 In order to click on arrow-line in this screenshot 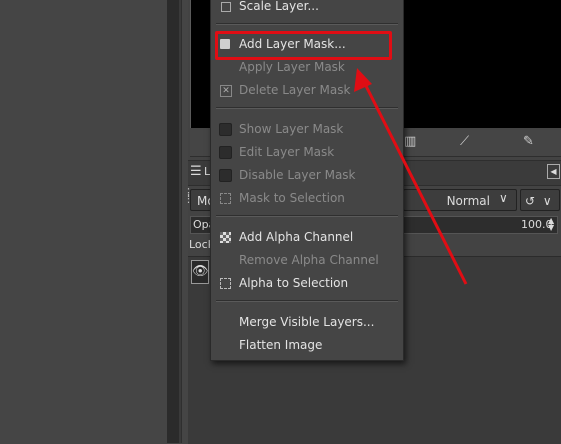, I will do `click(414, 182)`.